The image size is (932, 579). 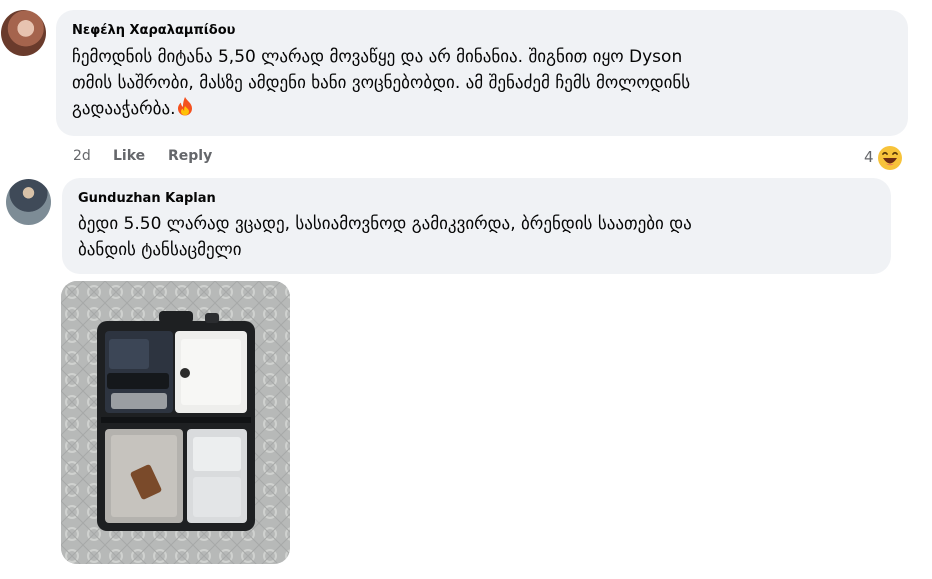 What do you see at coordinates (160, 250) in the screenshot?
I see `comment-line: ბანდის ტანსაცმელი` at bounding box center [160, 250].